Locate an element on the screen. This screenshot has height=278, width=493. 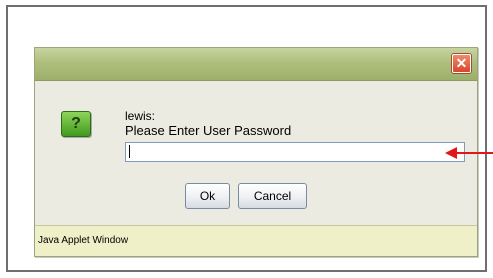
dialog-titlebar: ✕ is located at coordinates (256, 64).